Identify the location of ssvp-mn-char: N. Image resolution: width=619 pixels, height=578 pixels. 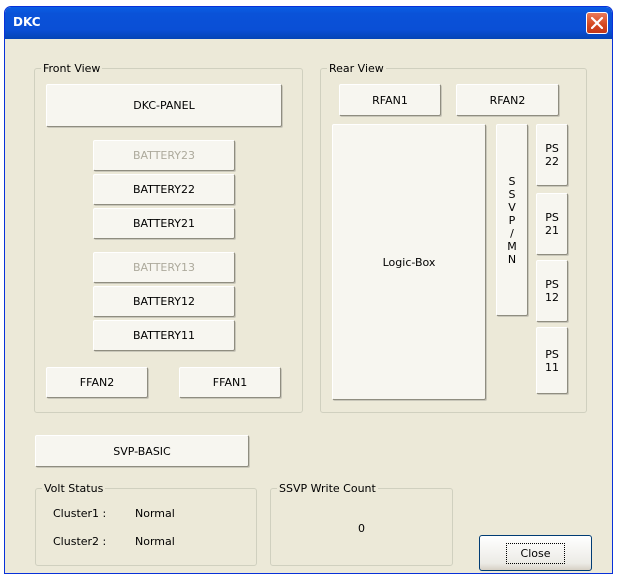
(512, 259).